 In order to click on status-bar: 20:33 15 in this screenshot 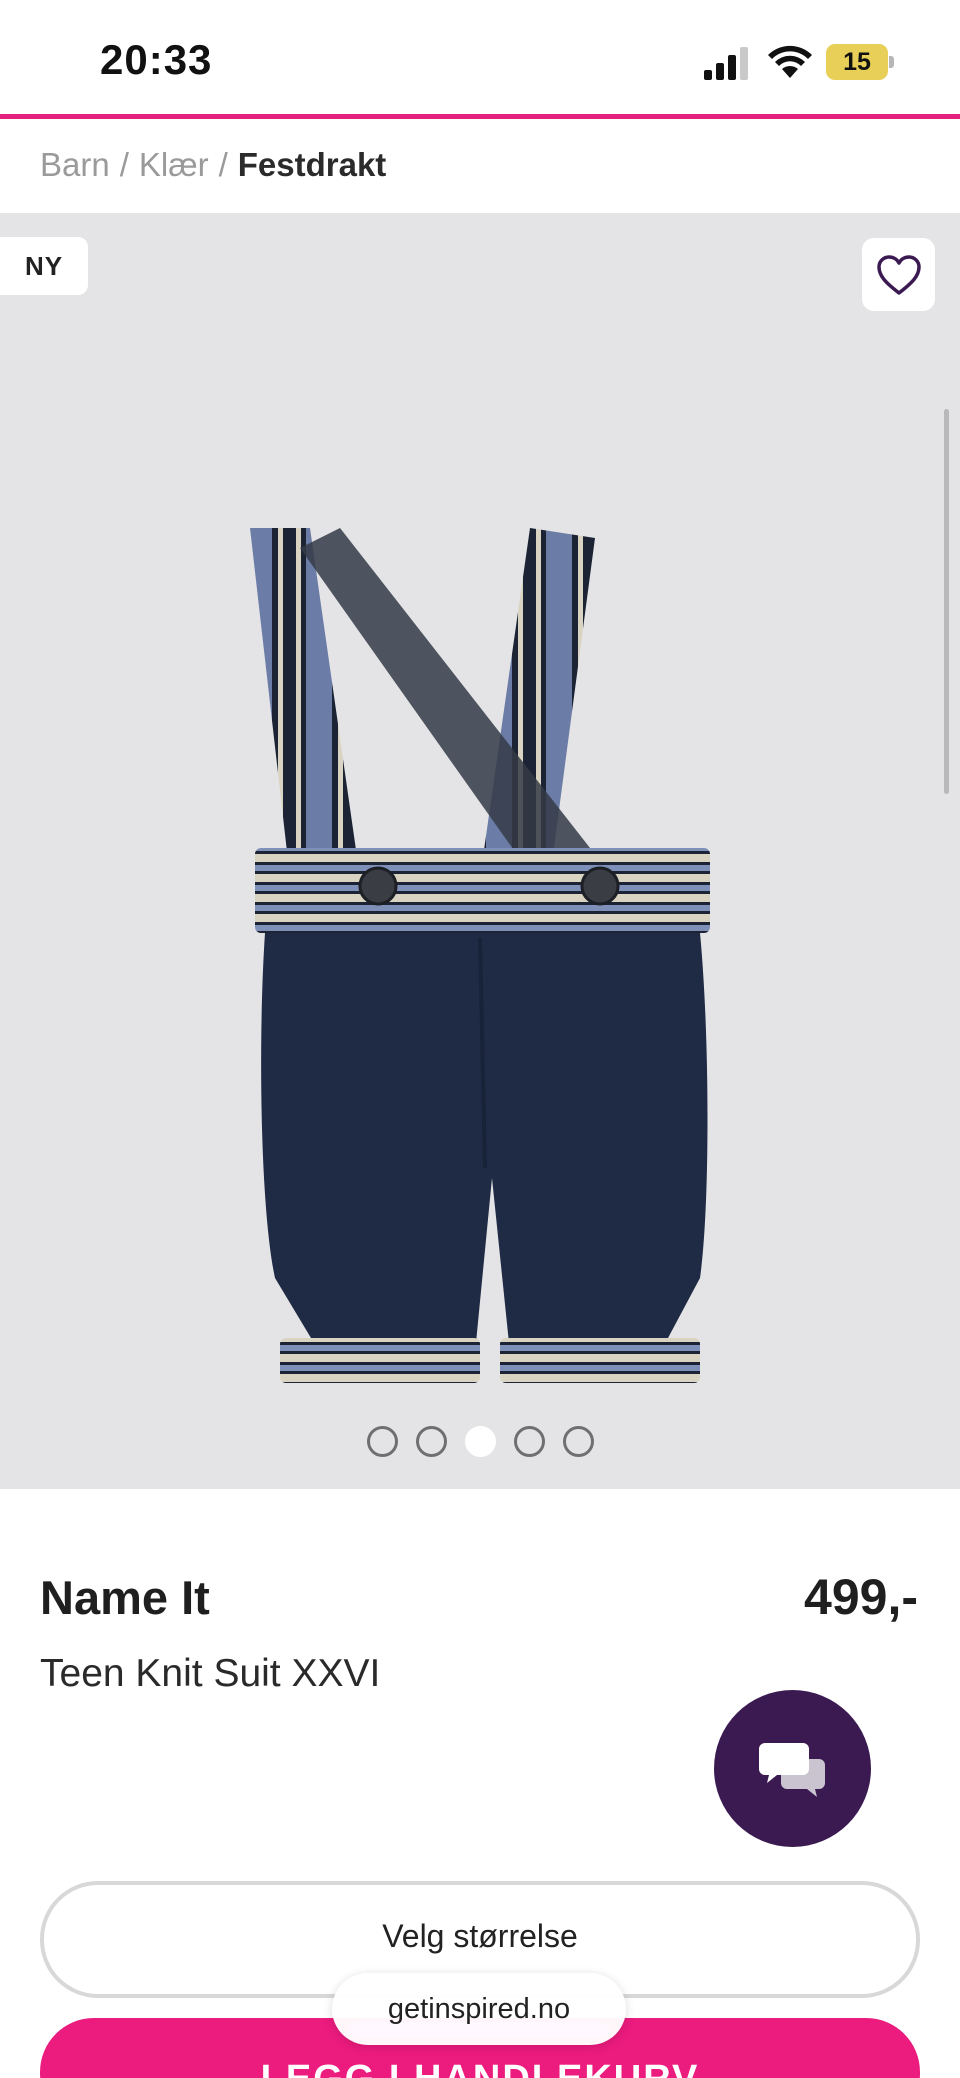, I will do `click(480, 58)`.